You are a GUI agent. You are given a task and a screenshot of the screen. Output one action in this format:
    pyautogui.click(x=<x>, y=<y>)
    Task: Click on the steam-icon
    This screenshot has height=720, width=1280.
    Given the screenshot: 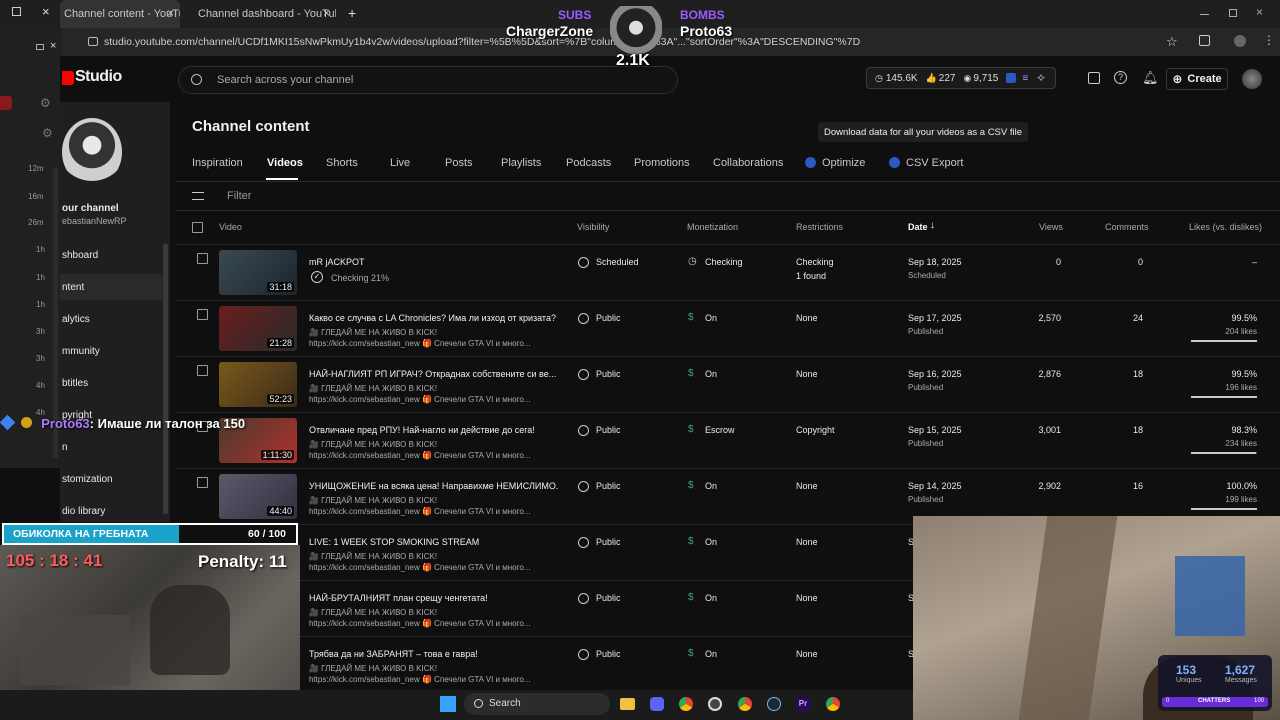 What is the action you would take?
    pyautogui.click(x=774, y=704)
    